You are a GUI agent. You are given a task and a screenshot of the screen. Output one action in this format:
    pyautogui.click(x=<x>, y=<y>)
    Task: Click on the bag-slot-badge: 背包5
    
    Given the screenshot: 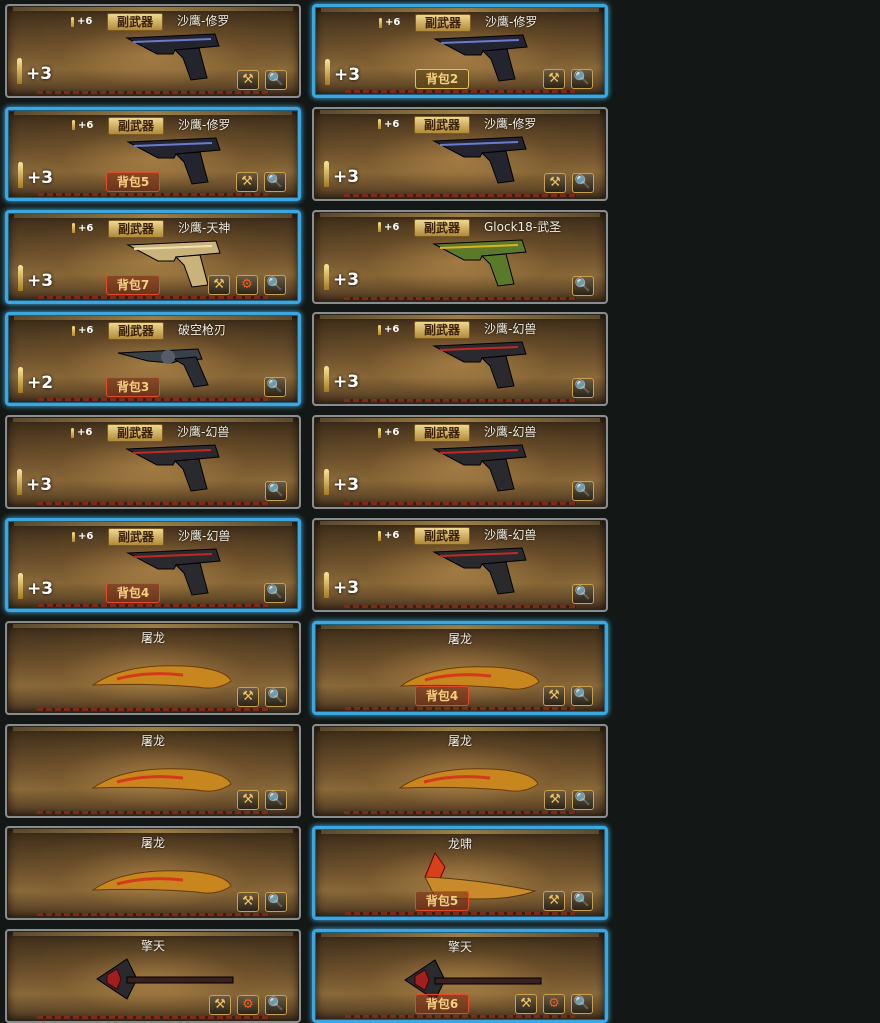 What is the action you would take?
    pyautogui.click(x=442, y=901)
    